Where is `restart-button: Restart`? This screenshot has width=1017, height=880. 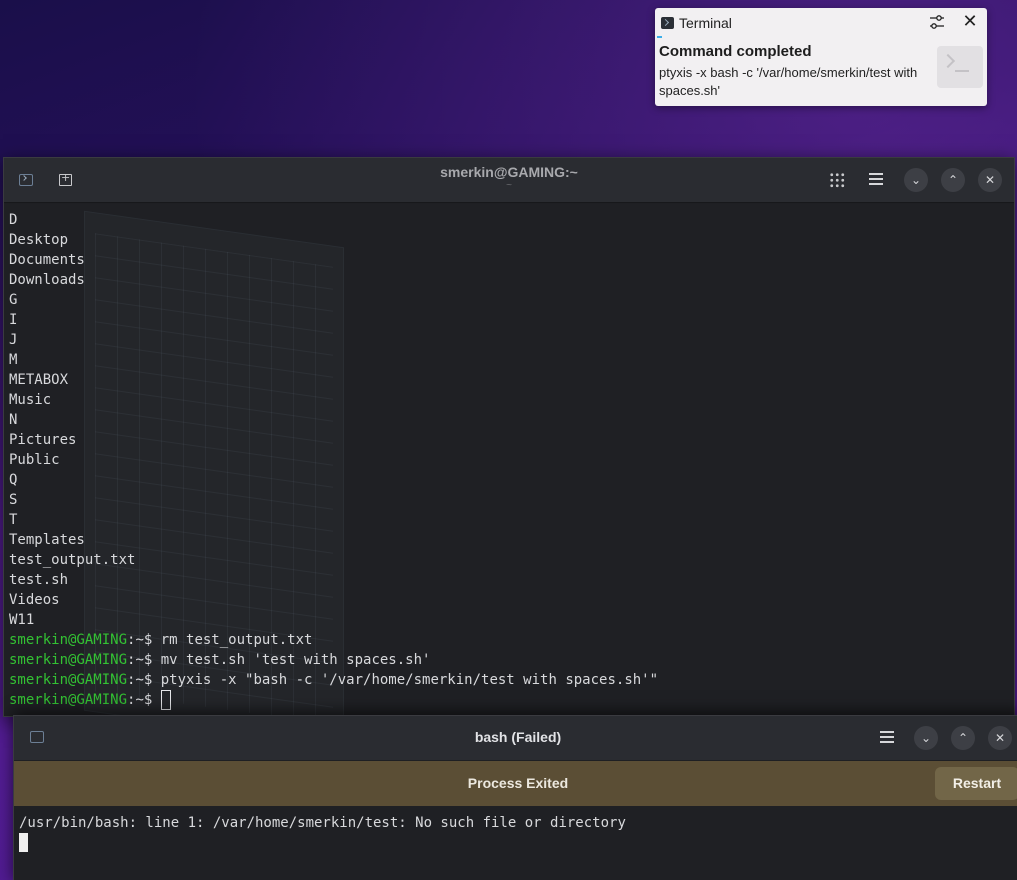
restart-button: Restart is located at coordinates (976, 783).